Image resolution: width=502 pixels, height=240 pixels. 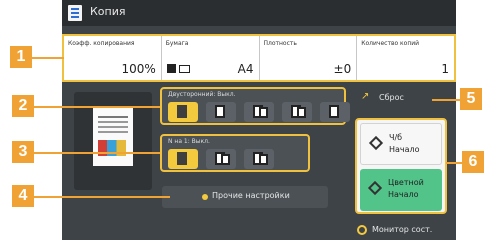 I want to click on two-in-one-second-icon, so click(x=225, y=159).